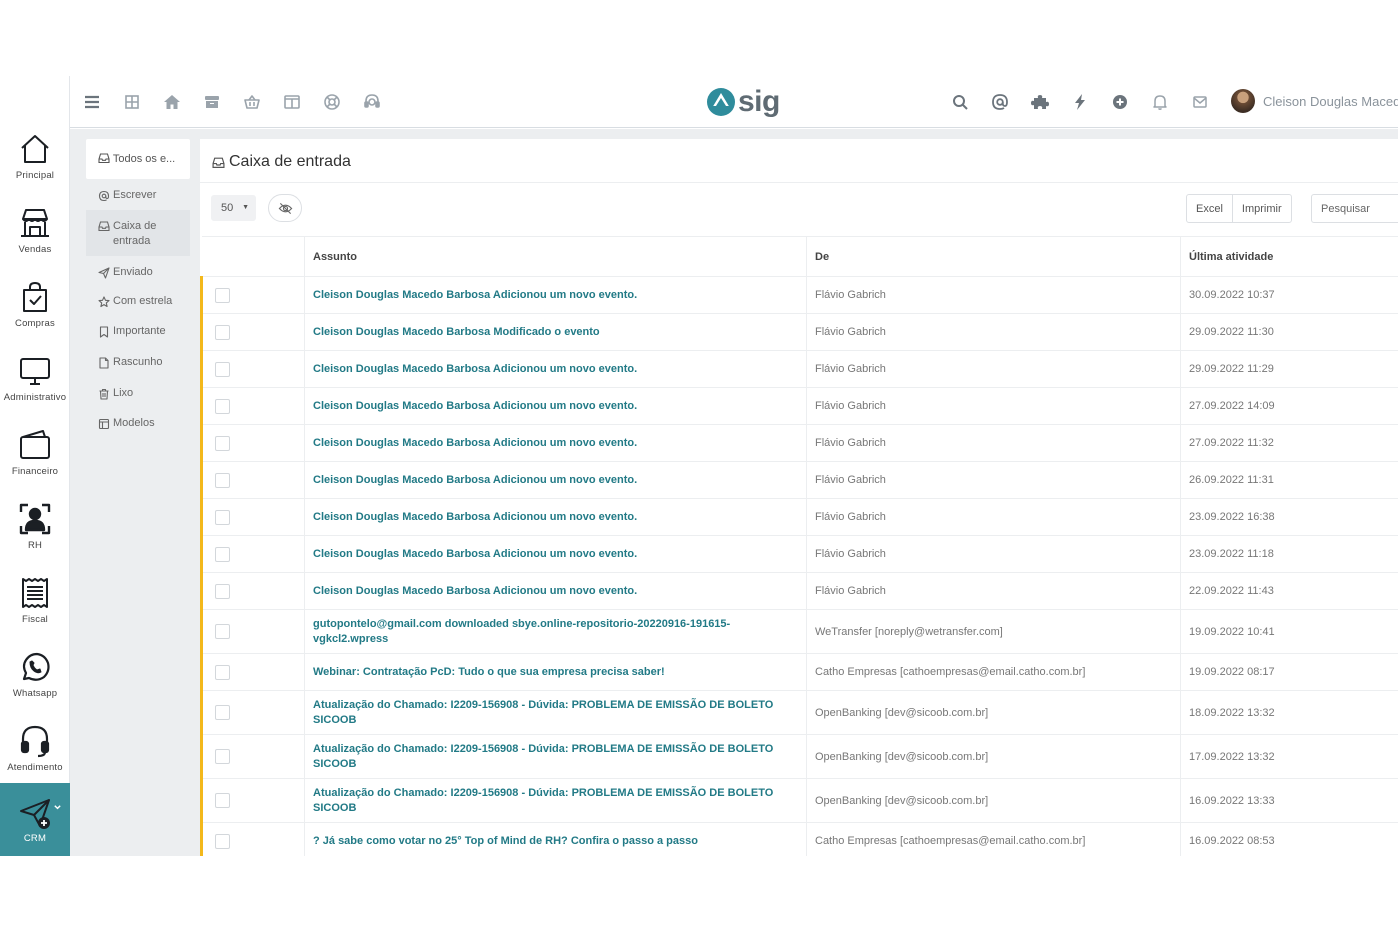  I want to click on module-administrativo: Administrativo, so click(35, 391).